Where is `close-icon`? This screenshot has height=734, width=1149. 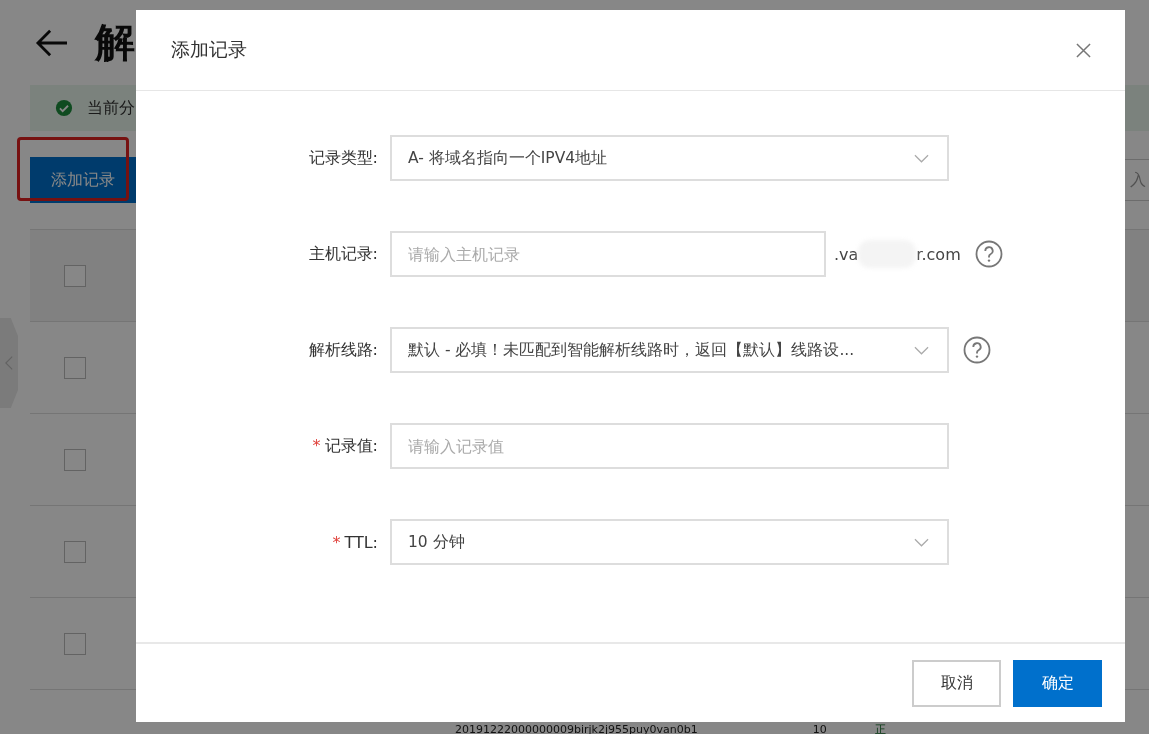
close-icon is located at coordinates (1083, 50).